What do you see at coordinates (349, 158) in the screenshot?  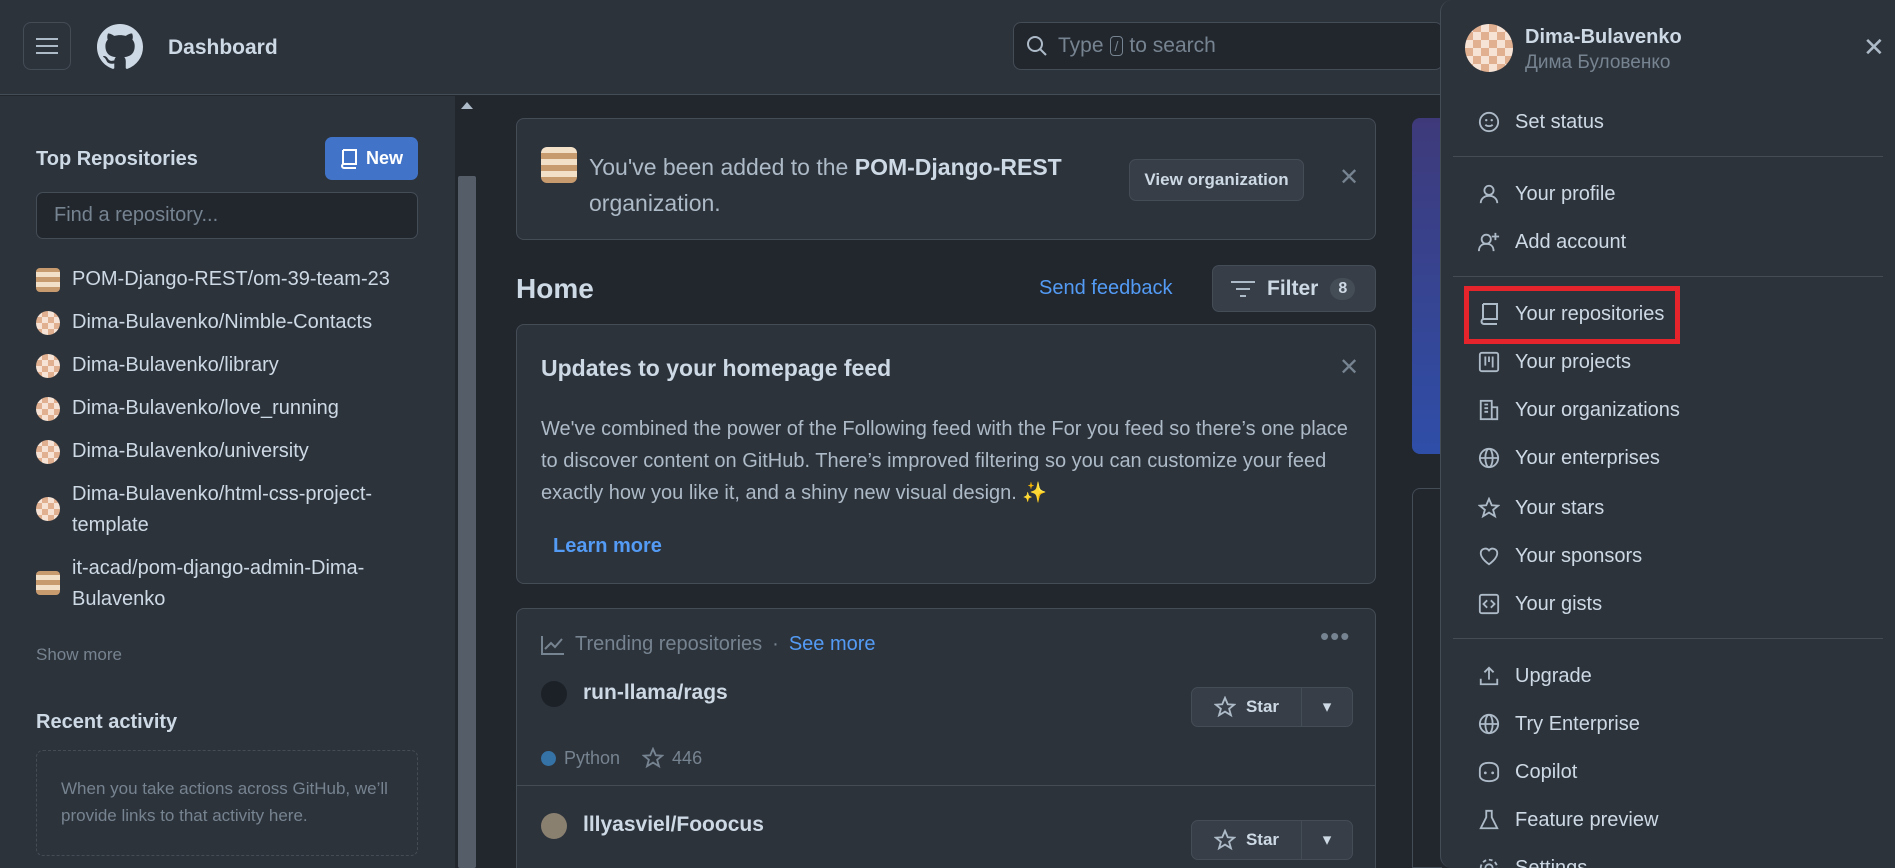 I see `repo-icon` at bounding box center [349, 158].